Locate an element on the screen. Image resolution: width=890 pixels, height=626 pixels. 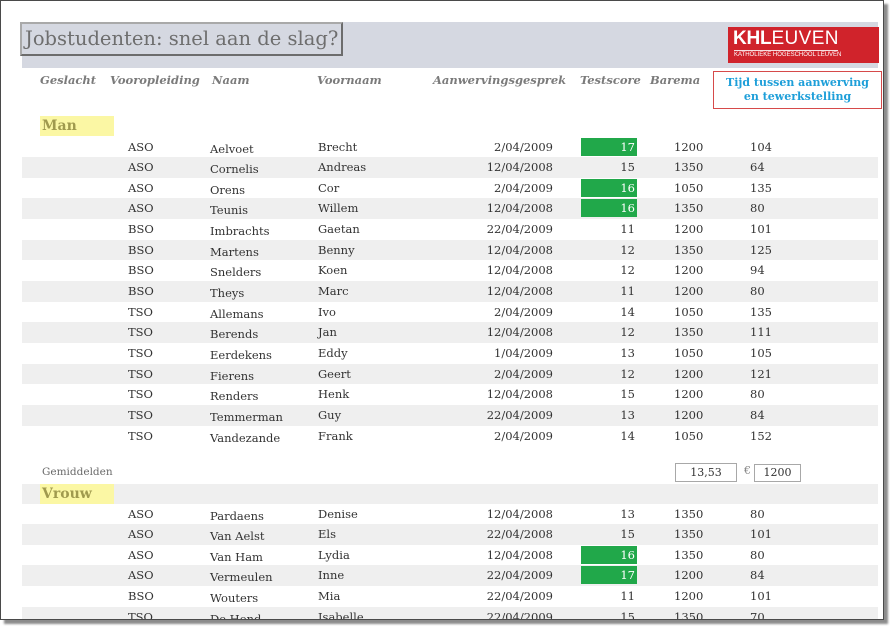
cell-tijd: 84 is located at coordinates (757, 575).